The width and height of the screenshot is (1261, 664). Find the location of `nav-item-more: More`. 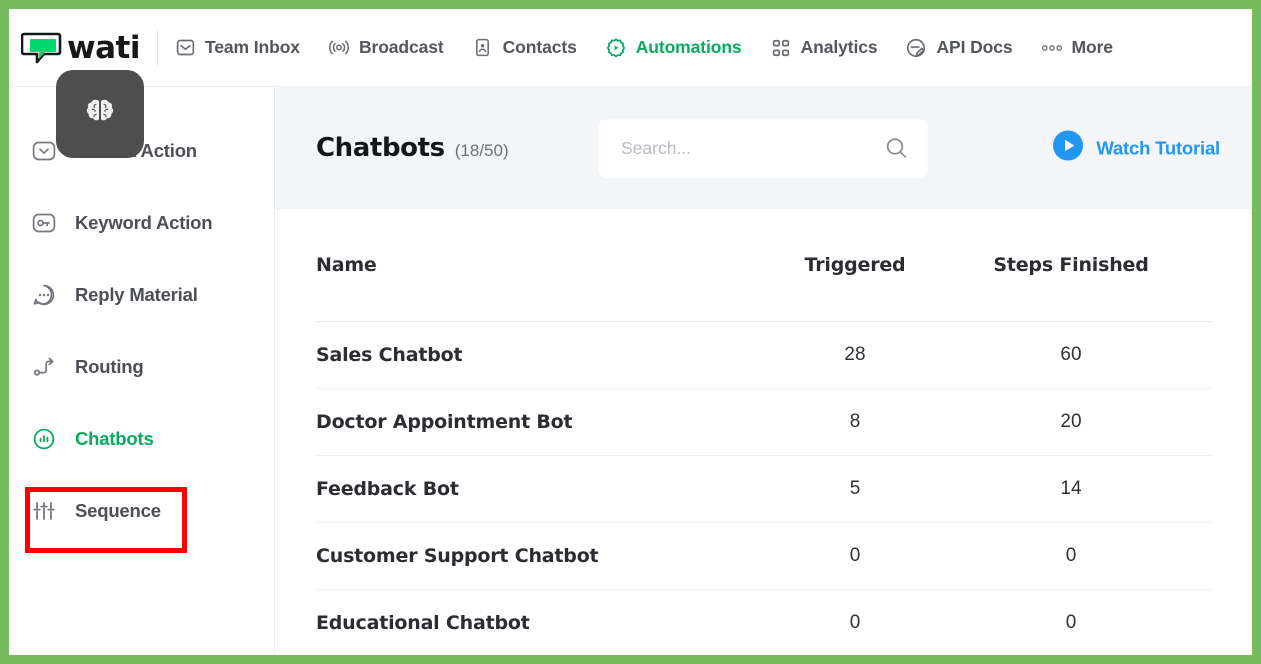

nav-item-more: More is located at coordinates (1077, 48).